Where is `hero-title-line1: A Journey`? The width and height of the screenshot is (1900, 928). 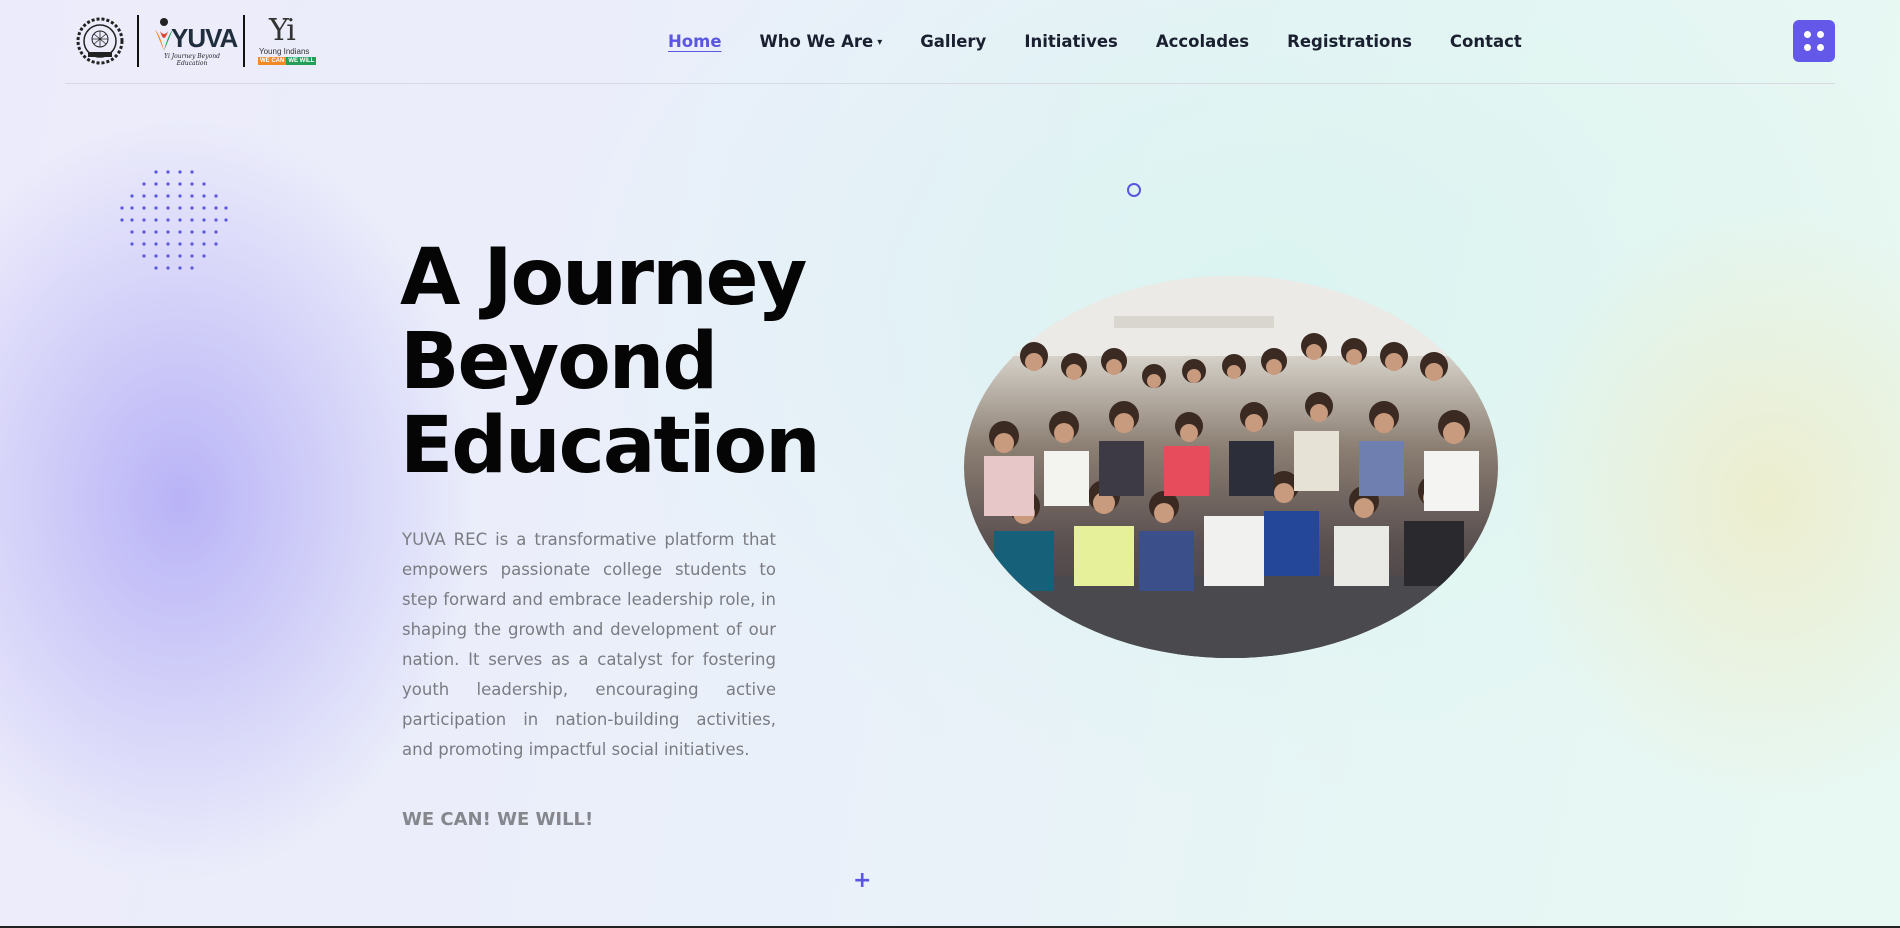 hero-title-line1: A Journey is located at coordinates (603, 278).